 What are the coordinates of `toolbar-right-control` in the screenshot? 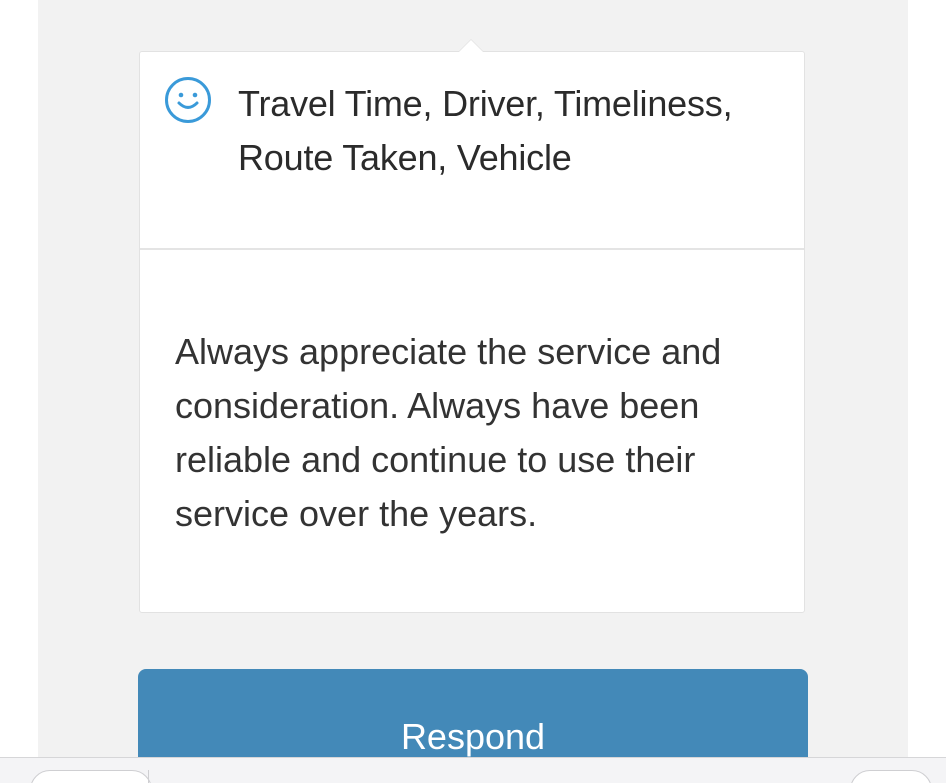 It's located at (891, 776).